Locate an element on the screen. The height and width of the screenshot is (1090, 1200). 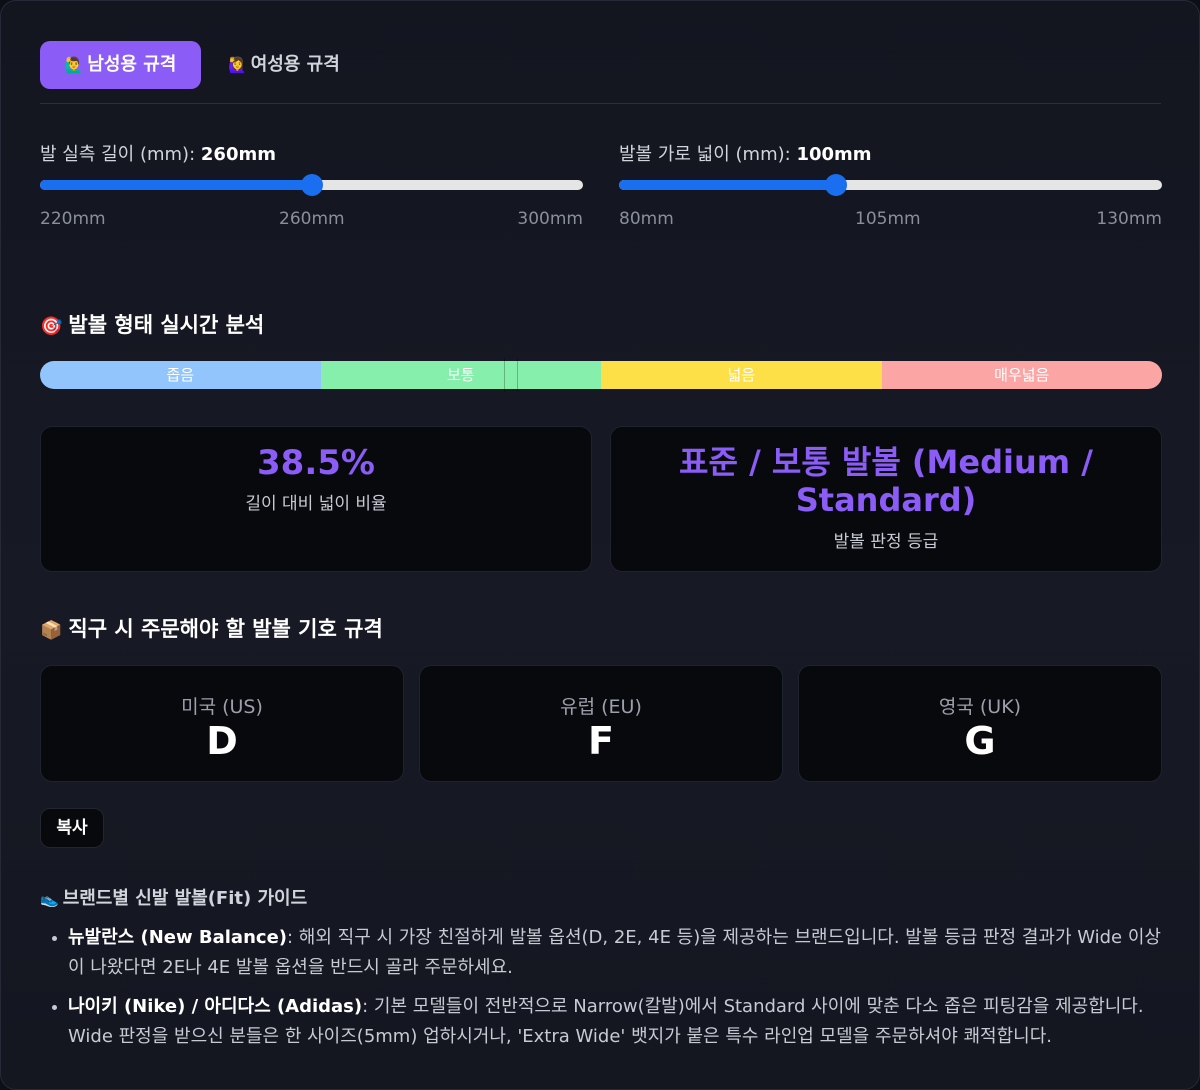
width-slider-fill is located at coordinates (728, 185).